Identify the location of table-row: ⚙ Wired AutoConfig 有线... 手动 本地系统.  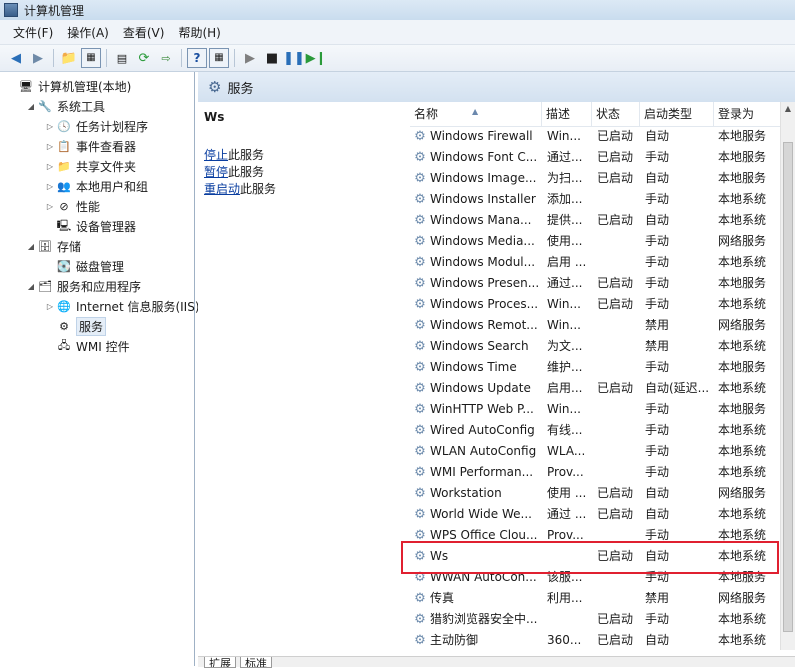
(595, 430).